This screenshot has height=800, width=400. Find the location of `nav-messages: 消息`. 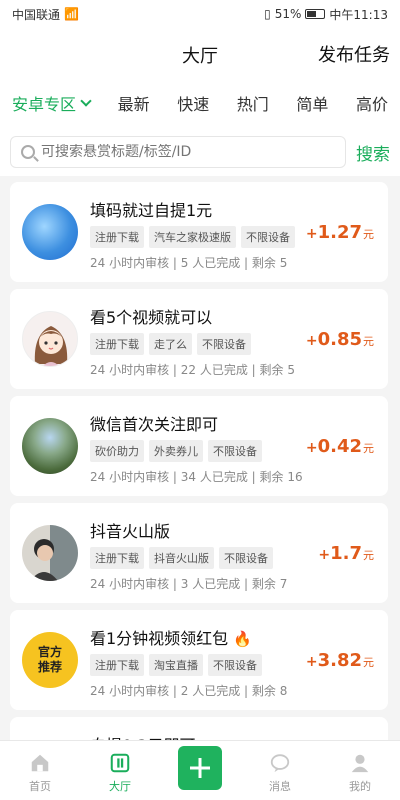

nav-messages: 消息 is located at coordinates (280, 773).